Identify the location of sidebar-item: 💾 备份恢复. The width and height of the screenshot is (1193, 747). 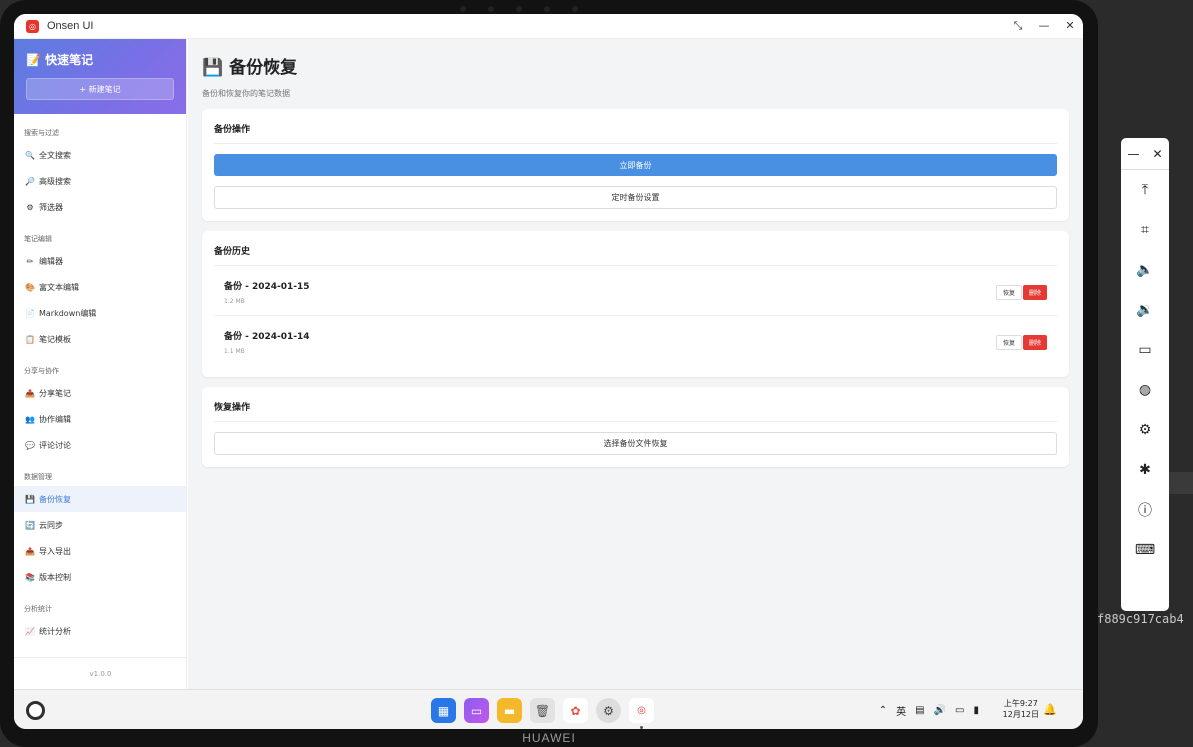
(100, 499).